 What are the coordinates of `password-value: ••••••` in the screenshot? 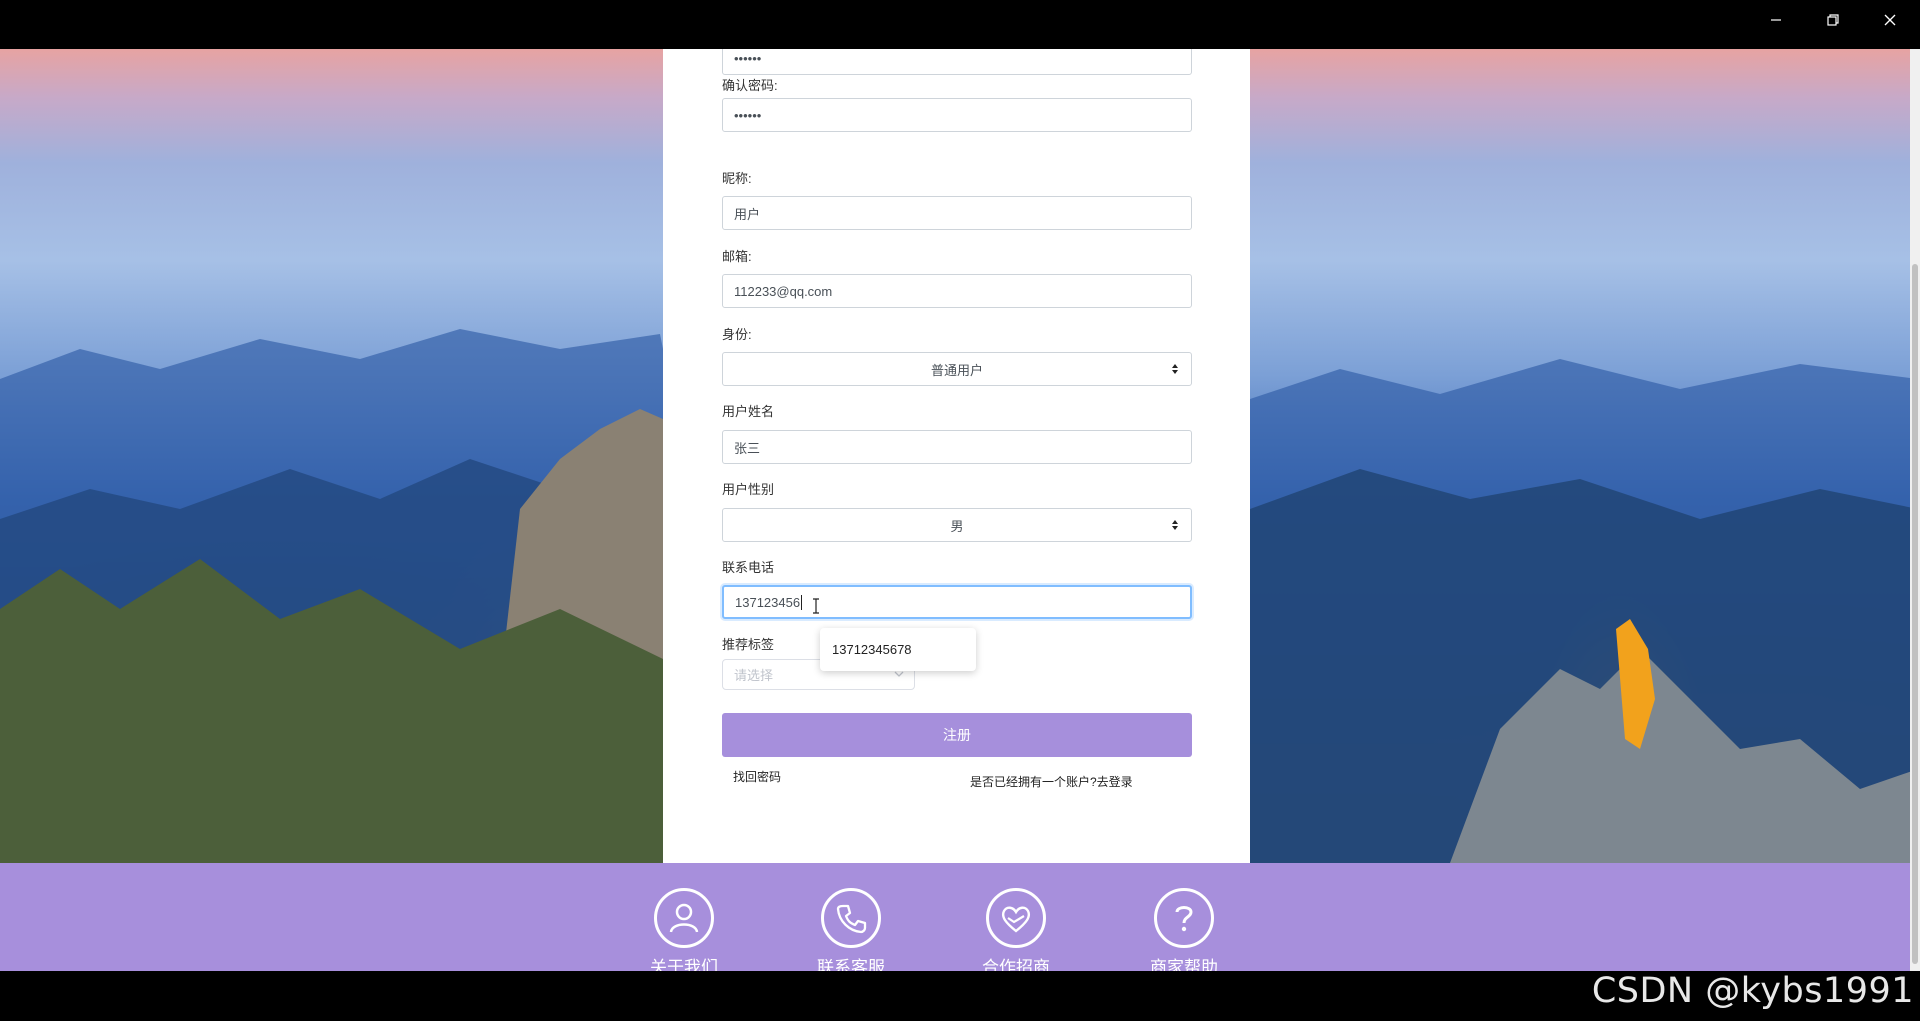 It's located at (748, 58).